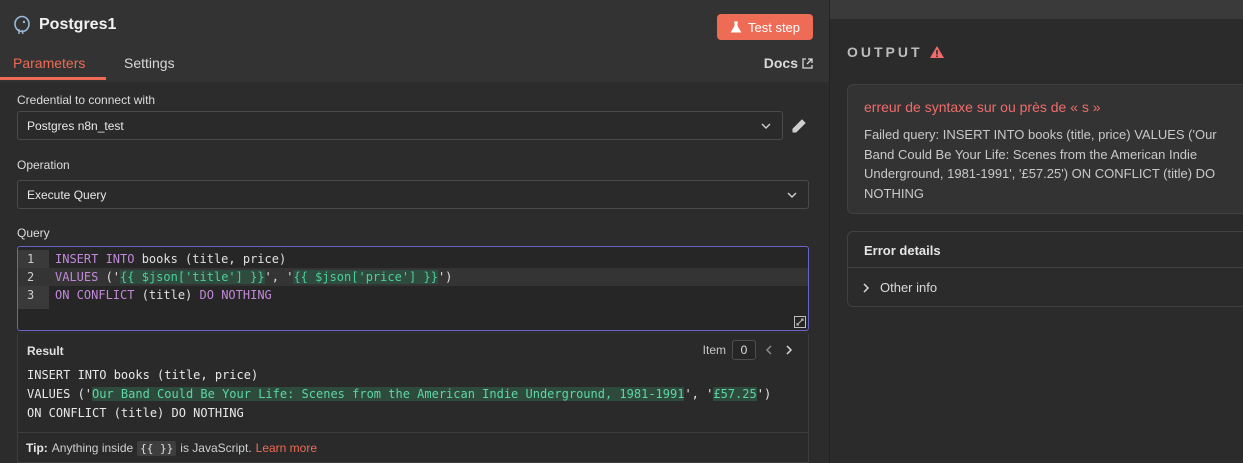  Describe the element at coordinates (413, 194) in the screenshot. I see `operation-select: Execute Query` at that location.